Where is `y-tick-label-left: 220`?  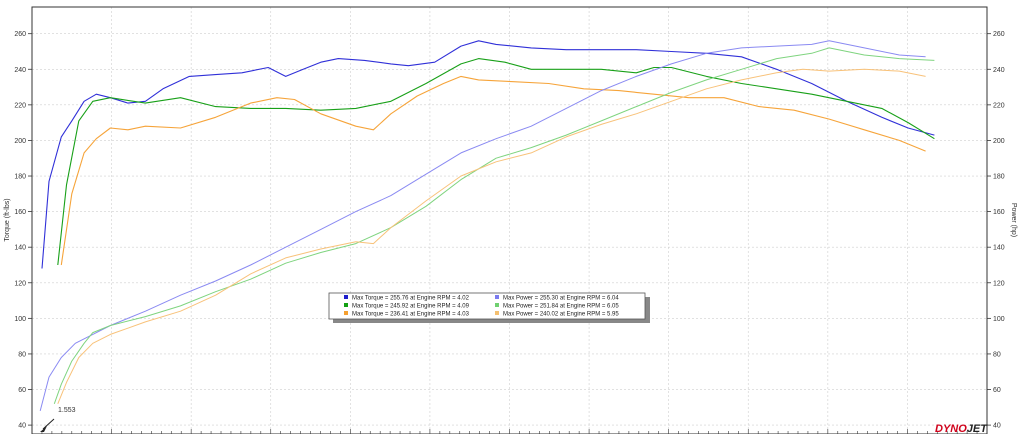
y-tick-label-left: 220 is located at coordinates (20, 105).